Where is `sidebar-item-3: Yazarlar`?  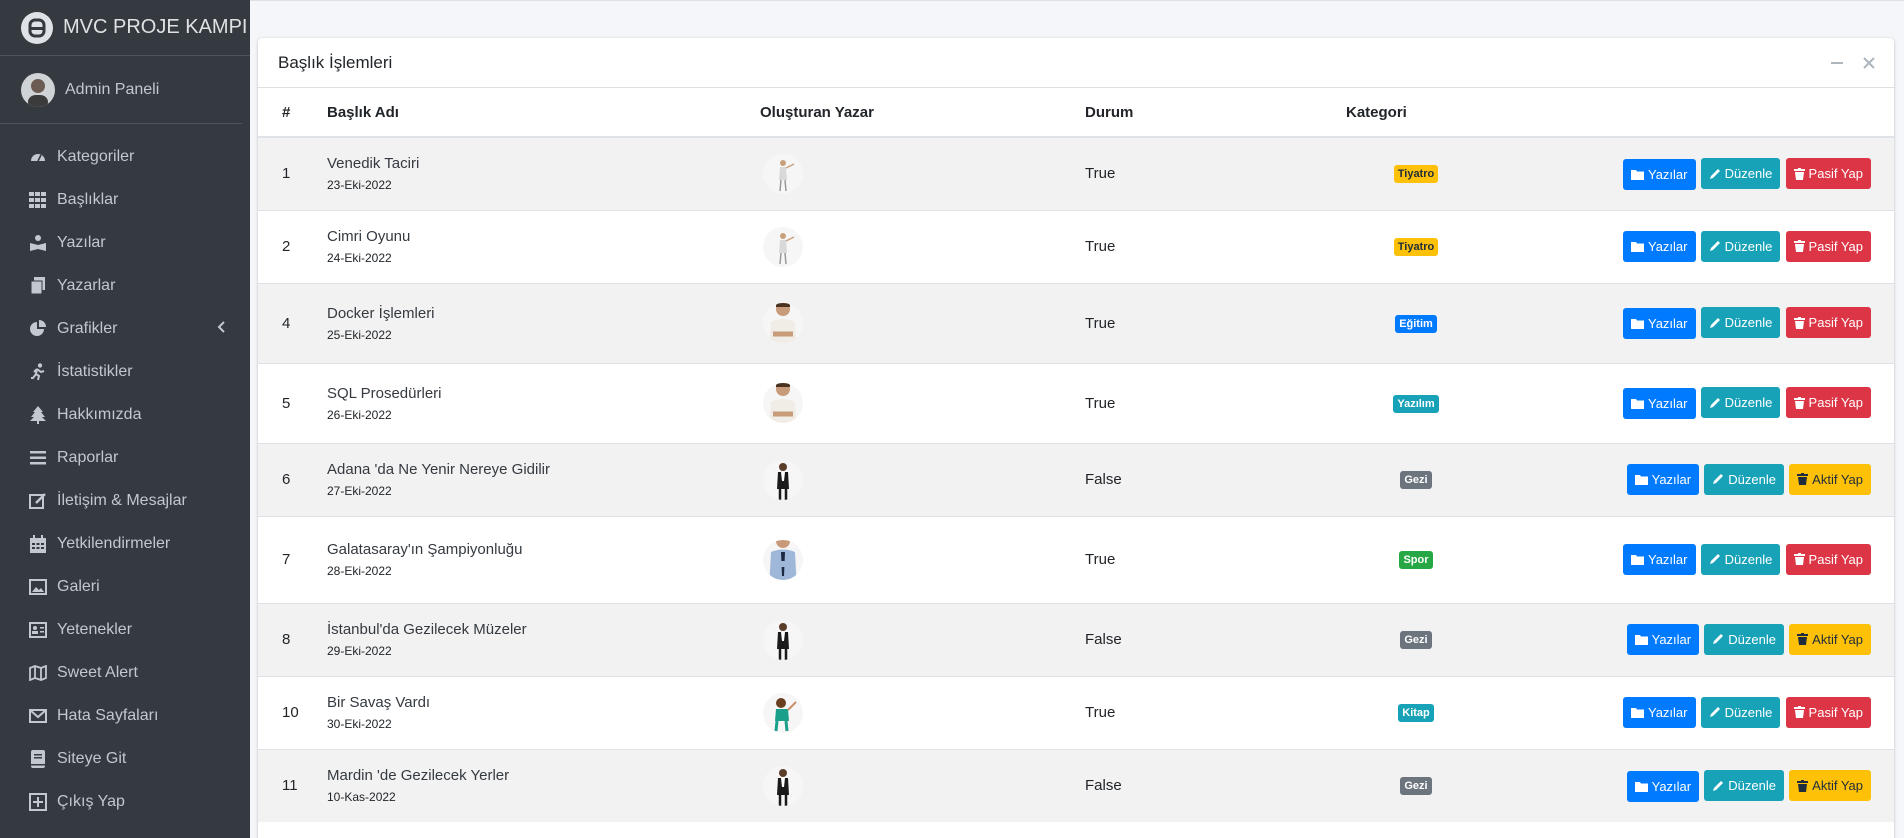
sidebar-item-3: Yazarlar is located at coordinates (125, 285).